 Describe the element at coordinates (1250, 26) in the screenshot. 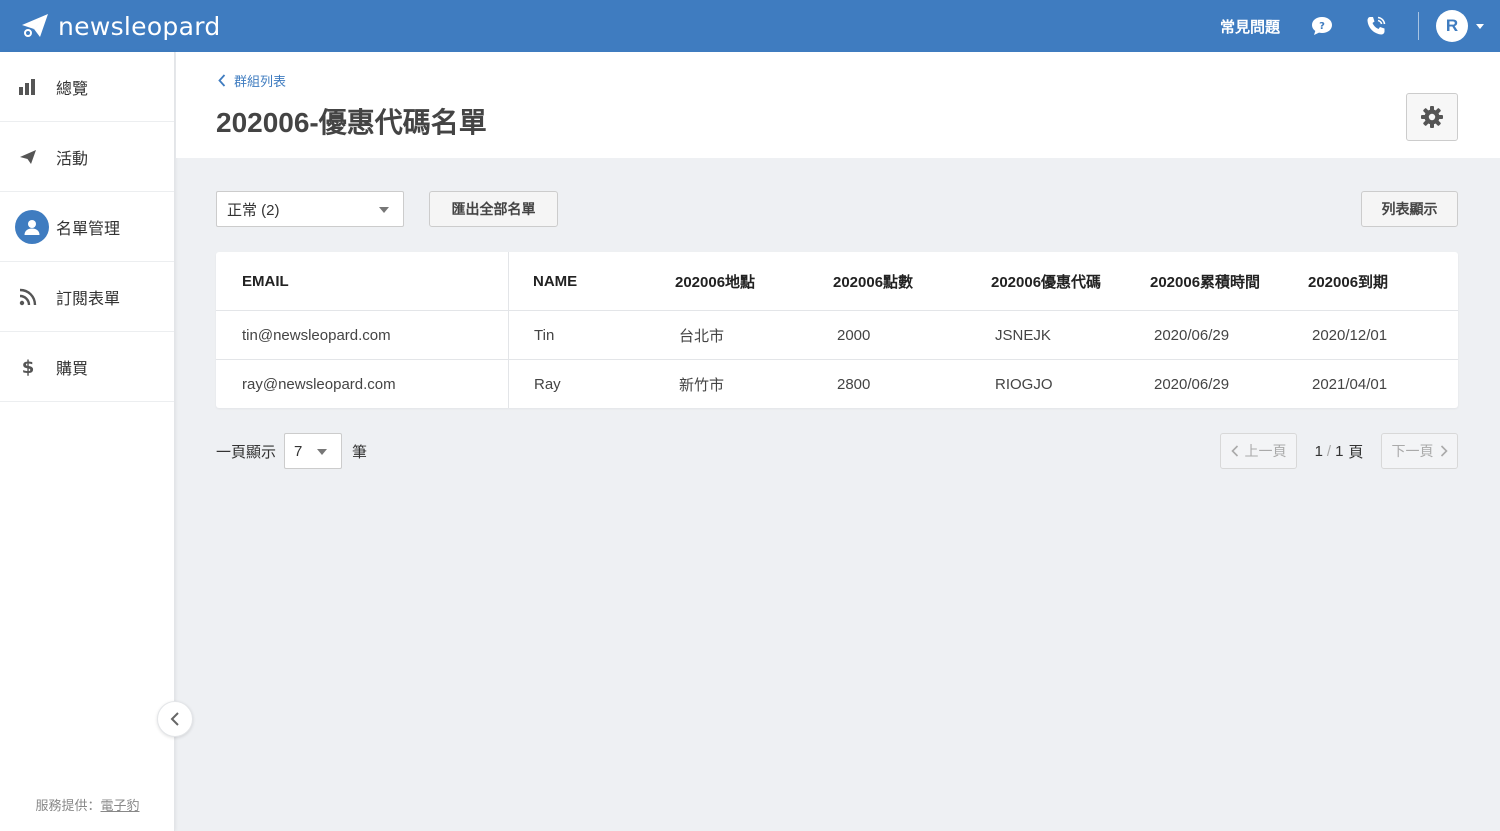

I see `faq-link: 常見問題` at that location.